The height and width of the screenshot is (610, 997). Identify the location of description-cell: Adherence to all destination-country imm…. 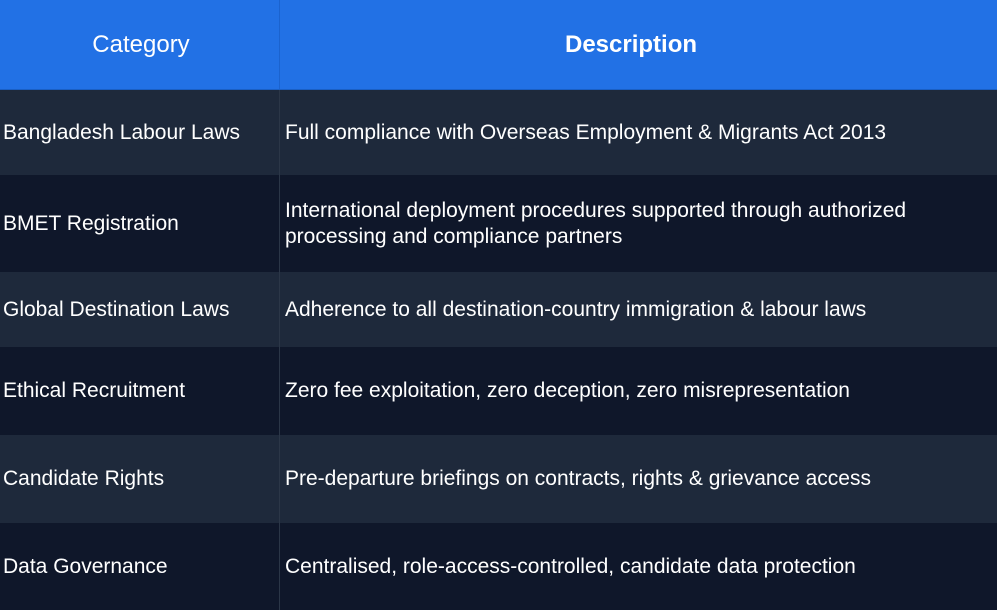
(576, 309).